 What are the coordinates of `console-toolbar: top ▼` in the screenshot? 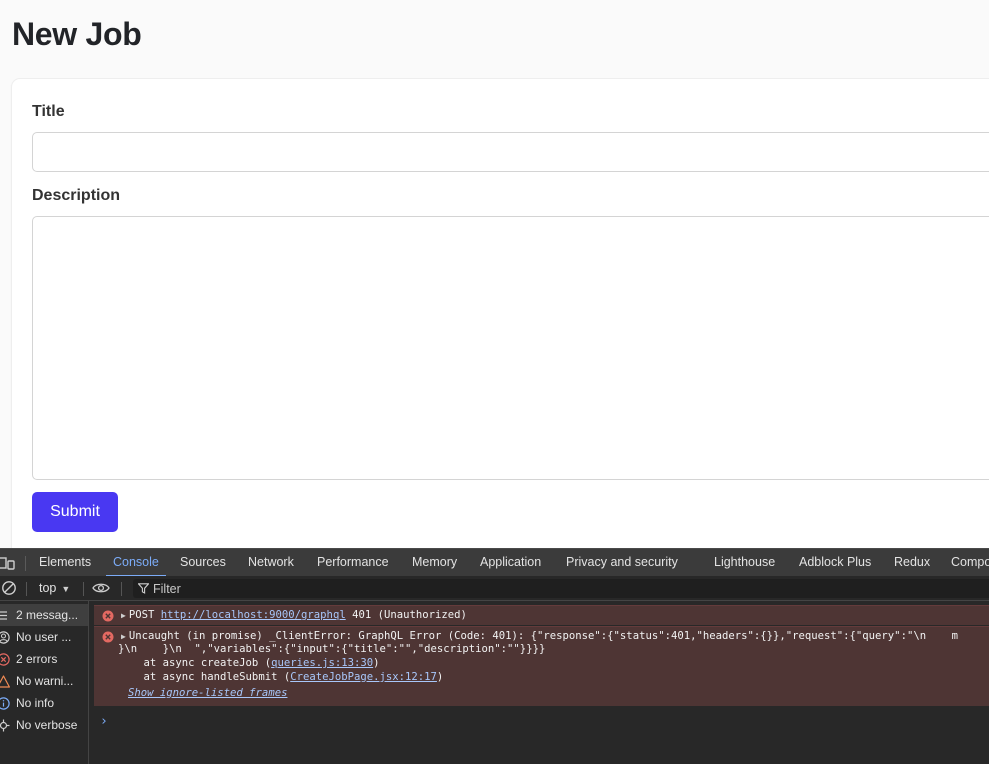 It's located at (494, 588).